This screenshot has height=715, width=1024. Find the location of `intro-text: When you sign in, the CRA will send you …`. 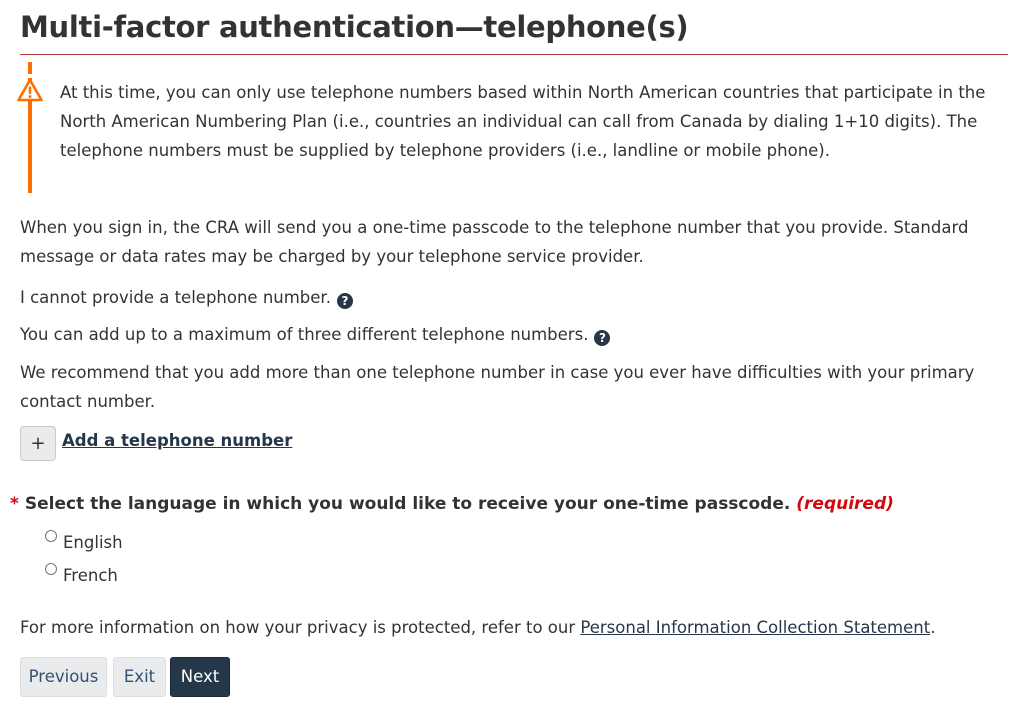

intro-text: When you sign in, the CRA will send you … is located at coordinates (494, 242).